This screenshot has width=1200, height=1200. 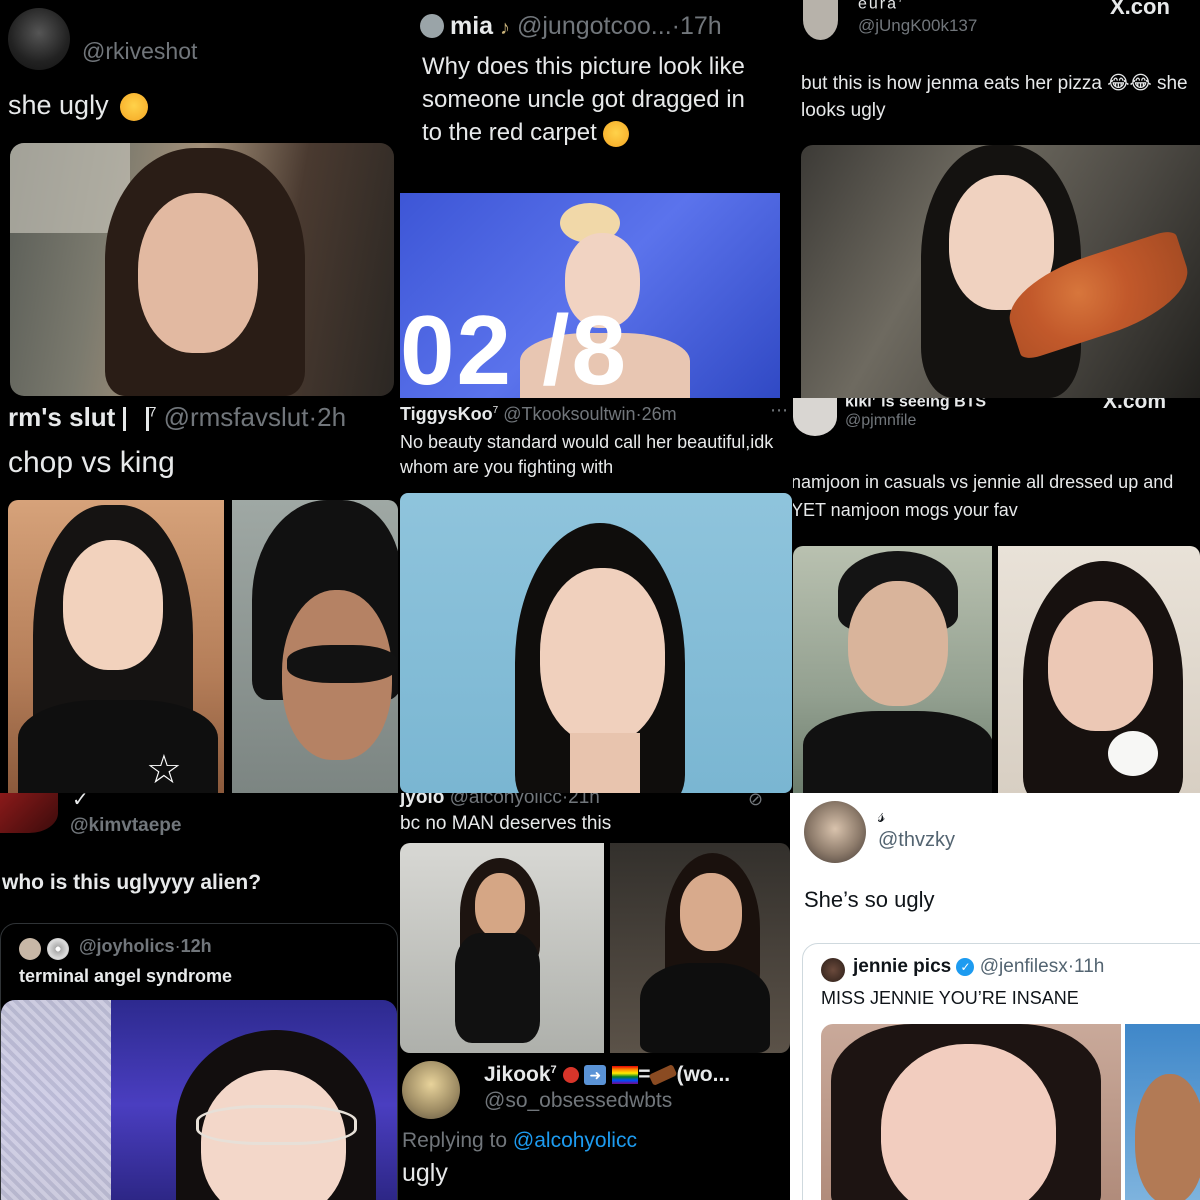 What do you see at coordinates (199, 1100) in the screenshot?
I see `quote-photo` at bounding box center [199, 1100].